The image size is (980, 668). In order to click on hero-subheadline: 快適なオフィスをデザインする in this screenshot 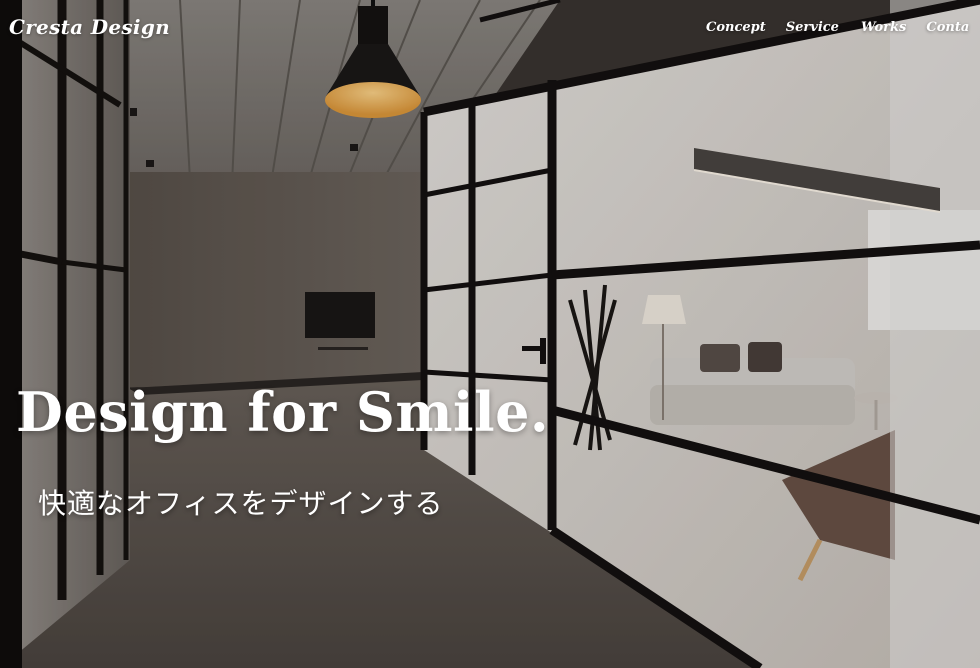, I will do `click(241, 503)`.